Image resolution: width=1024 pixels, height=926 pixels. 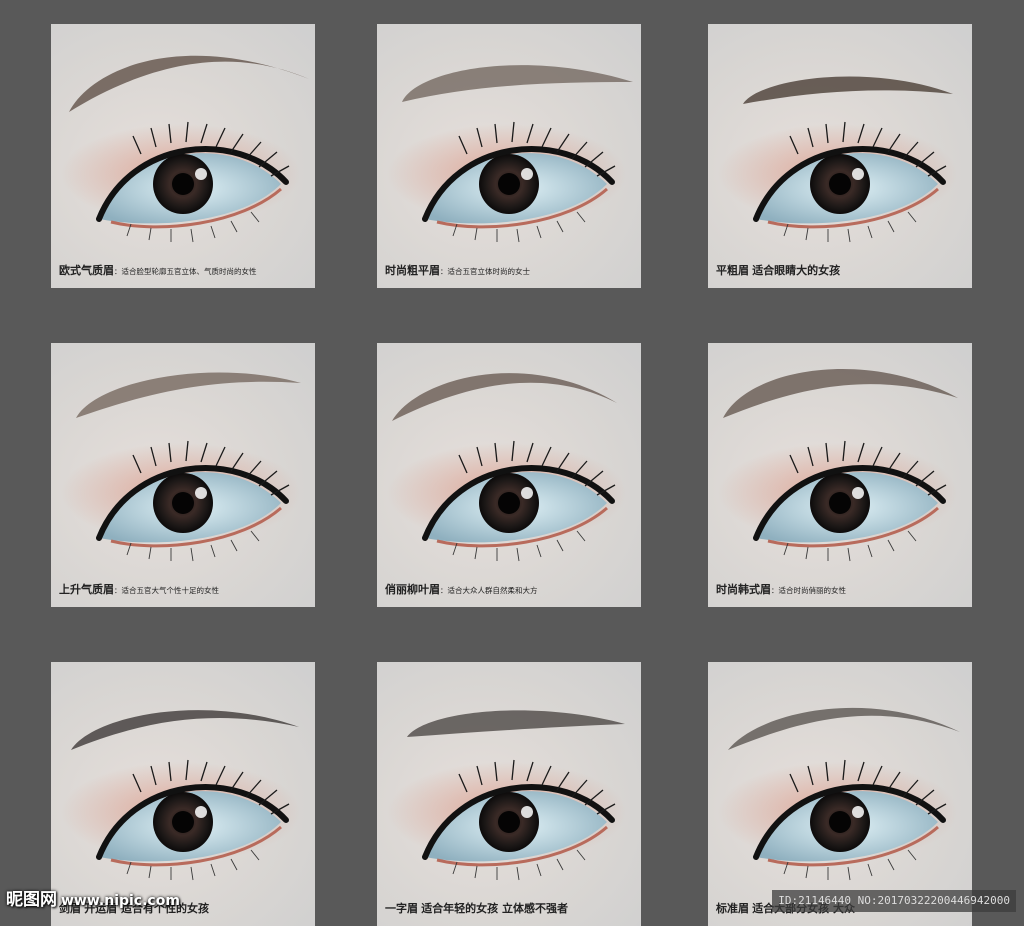 I want to click on caption: 一字眉 适合年轻的女孩 立体感不强者, so click(x=477, y=908).